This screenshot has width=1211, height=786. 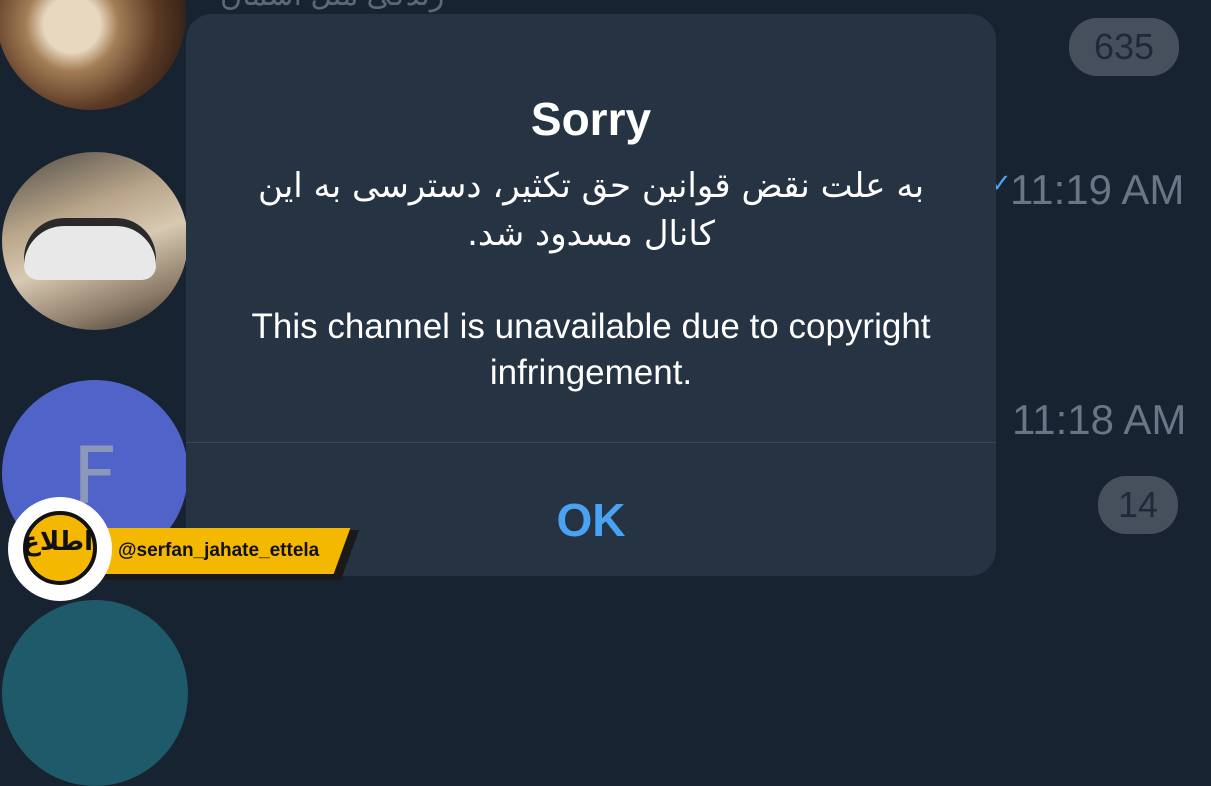 I want to click on car-image, so click(x=90, y=249).